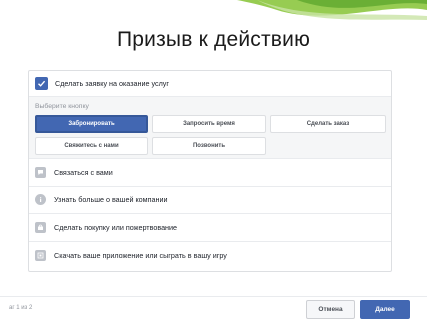 This screenshot has height=320, width=427. Describe the element at coordinates (210, 84) in the screenshot. I see `request-service-option: Сделать заявку на оказание услуг` at that location.